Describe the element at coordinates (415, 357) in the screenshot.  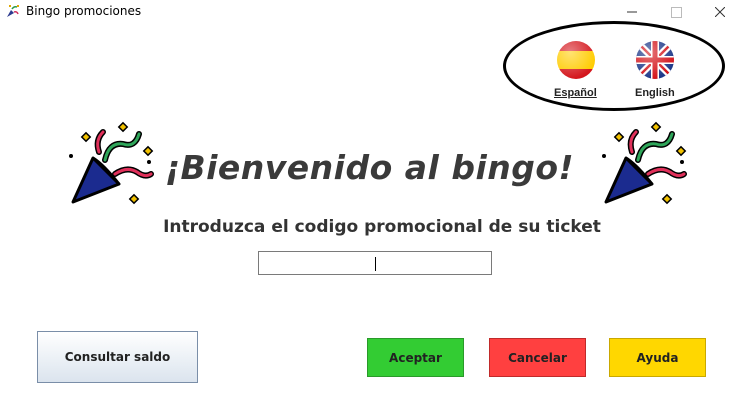
I see `aceptar-button: Aceptar` at that location.